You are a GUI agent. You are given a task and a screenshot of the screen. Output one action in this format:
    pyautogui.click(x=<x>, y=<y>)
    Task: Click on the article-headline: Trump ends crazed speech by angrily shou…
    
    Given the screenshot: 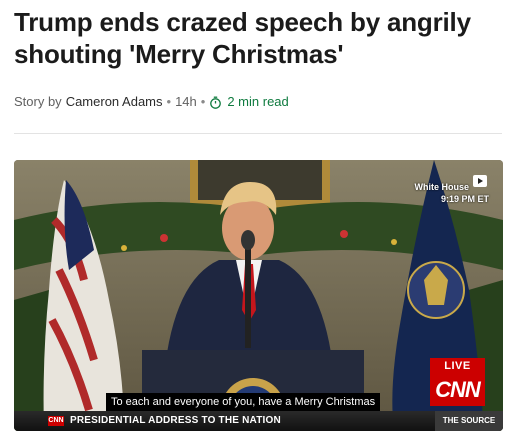 What is the action you would take?
    pyautogui.click(x=242, y=38)
    